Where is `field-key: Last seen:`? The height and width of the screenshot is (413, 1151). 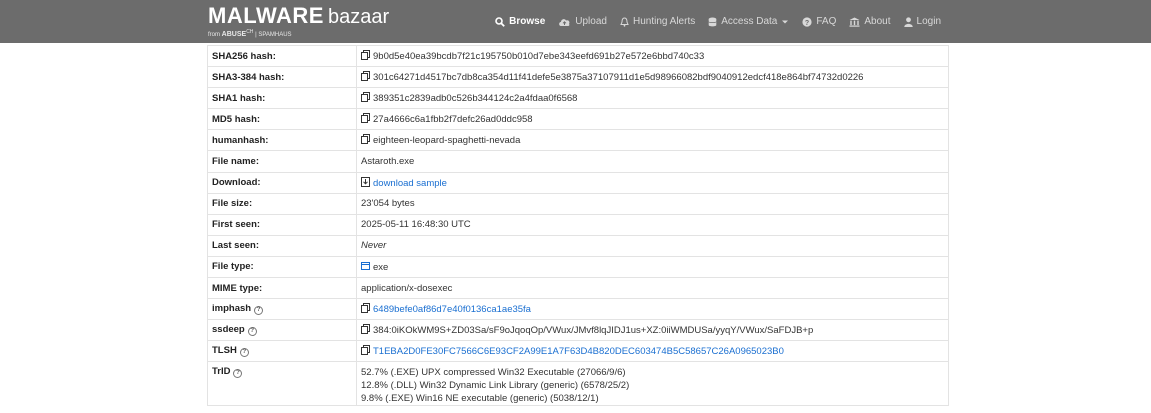
field-key: Last seen: is located at coordinates (282, 245).